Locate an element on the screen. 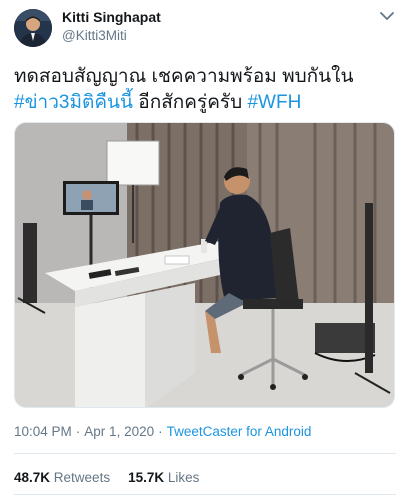  profile-photo-icon is located at coordinates (33, 28).